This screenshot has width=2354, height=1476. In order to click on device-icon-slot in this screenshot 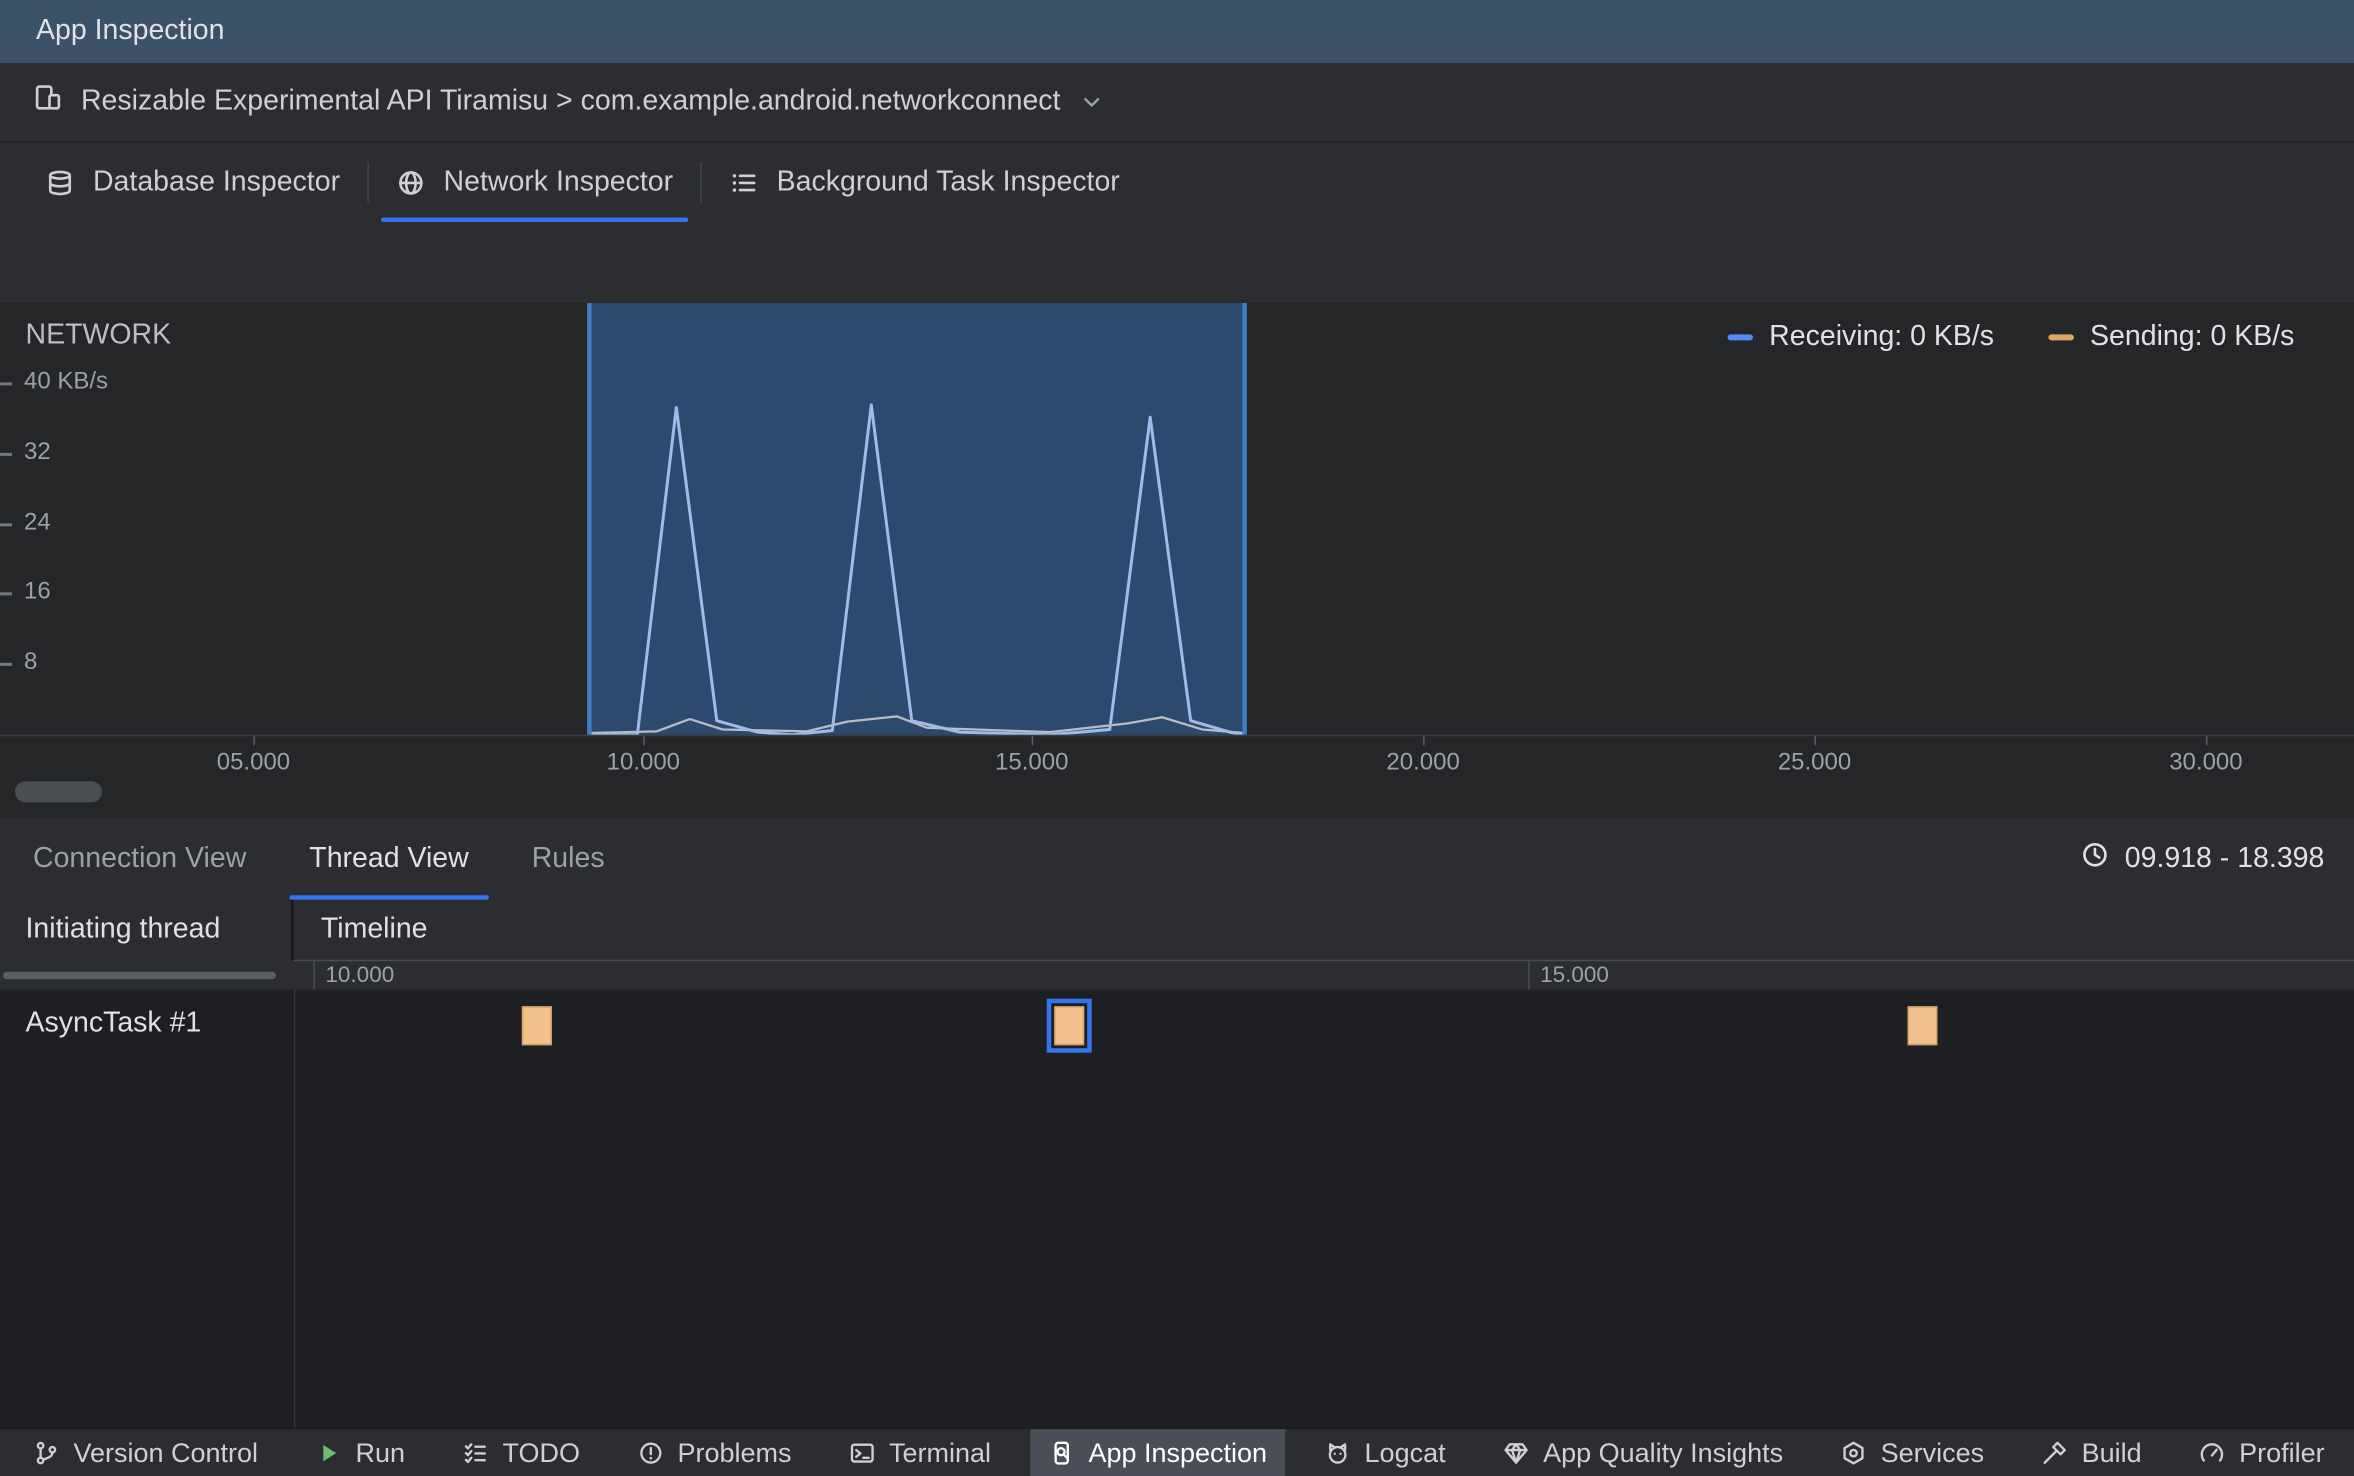, I will do `click(48, 101)`.